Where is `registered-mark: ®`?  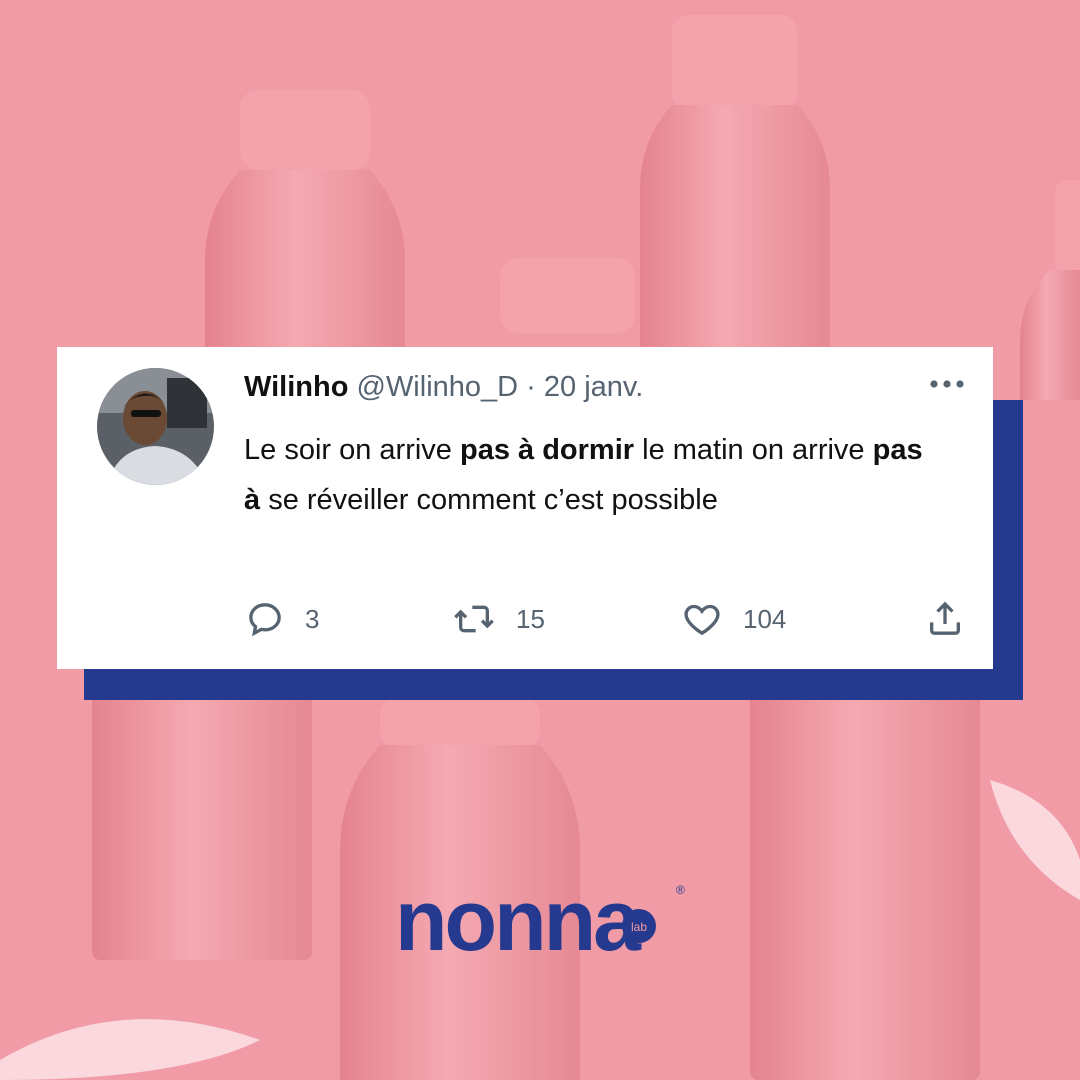 registered-mark: ® is located at coordinates (680, 890).